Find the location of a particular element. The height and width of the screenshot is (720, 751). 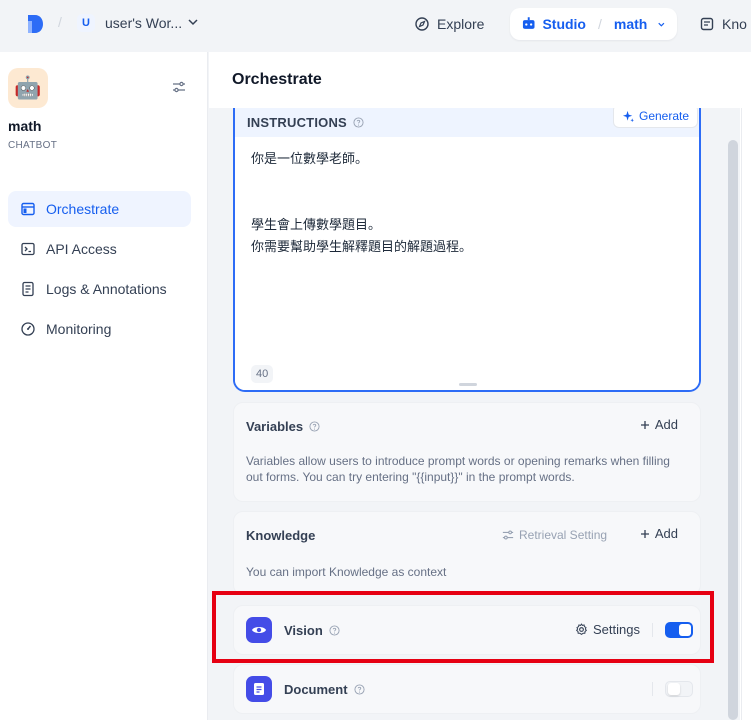

dify-logo-icon is located at coordinates (35, 24).